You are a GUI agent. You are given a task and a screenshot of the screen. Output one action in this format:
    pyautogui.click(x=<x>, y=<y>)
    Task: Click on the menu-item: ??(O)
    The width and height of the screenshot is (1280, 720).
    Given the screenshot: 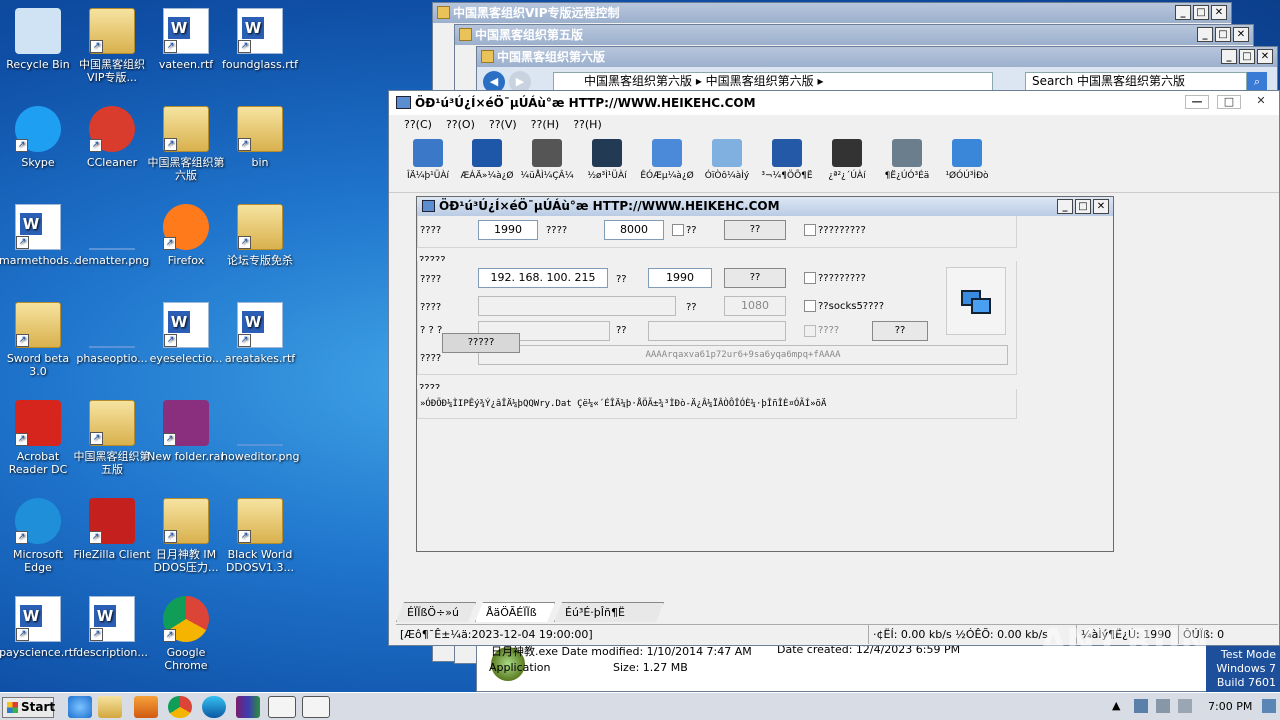 What is the action you would take?
    pyautogui.click(x=460, y=125)
    